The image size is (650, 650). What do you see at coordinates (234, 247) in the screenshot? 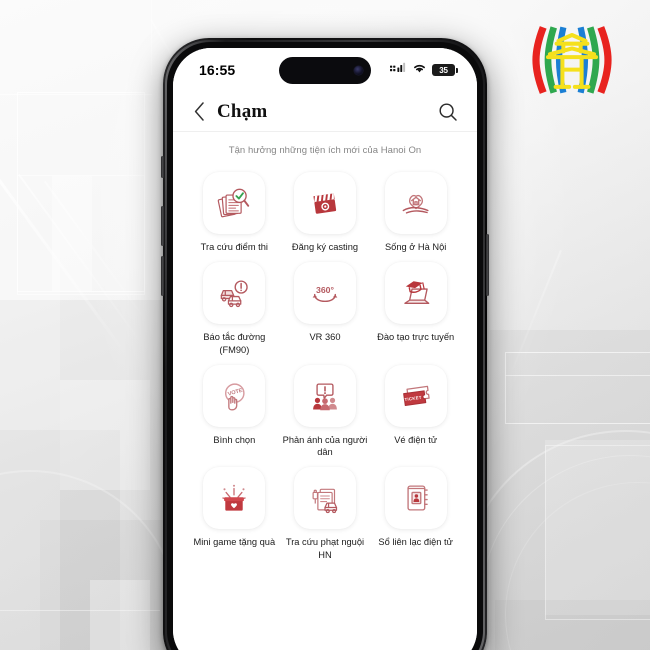
I see `grid-item-label: Tra cứu điểm thi` at bounding box center [234, 247].